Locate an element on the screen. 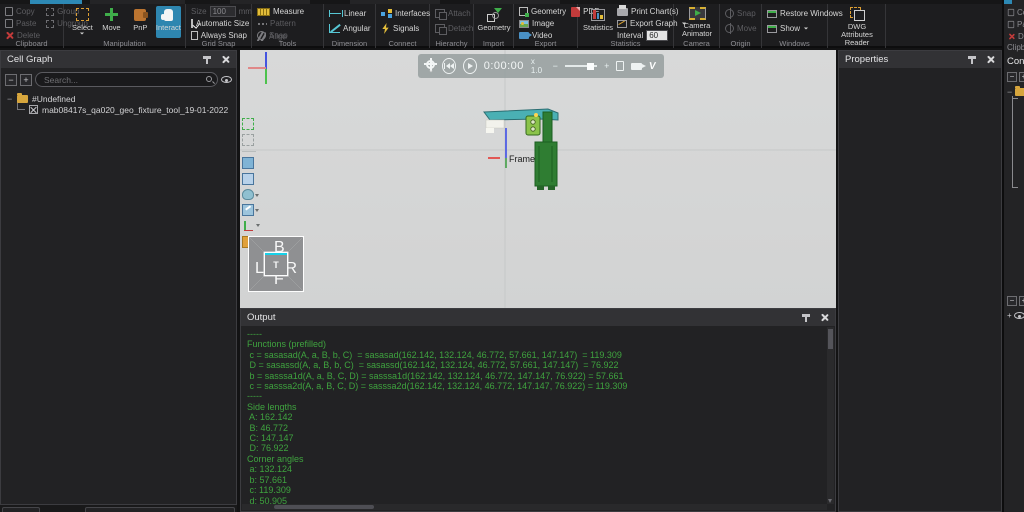  group-label-clipboard: Clipboard is located at coordinates (31, 43).